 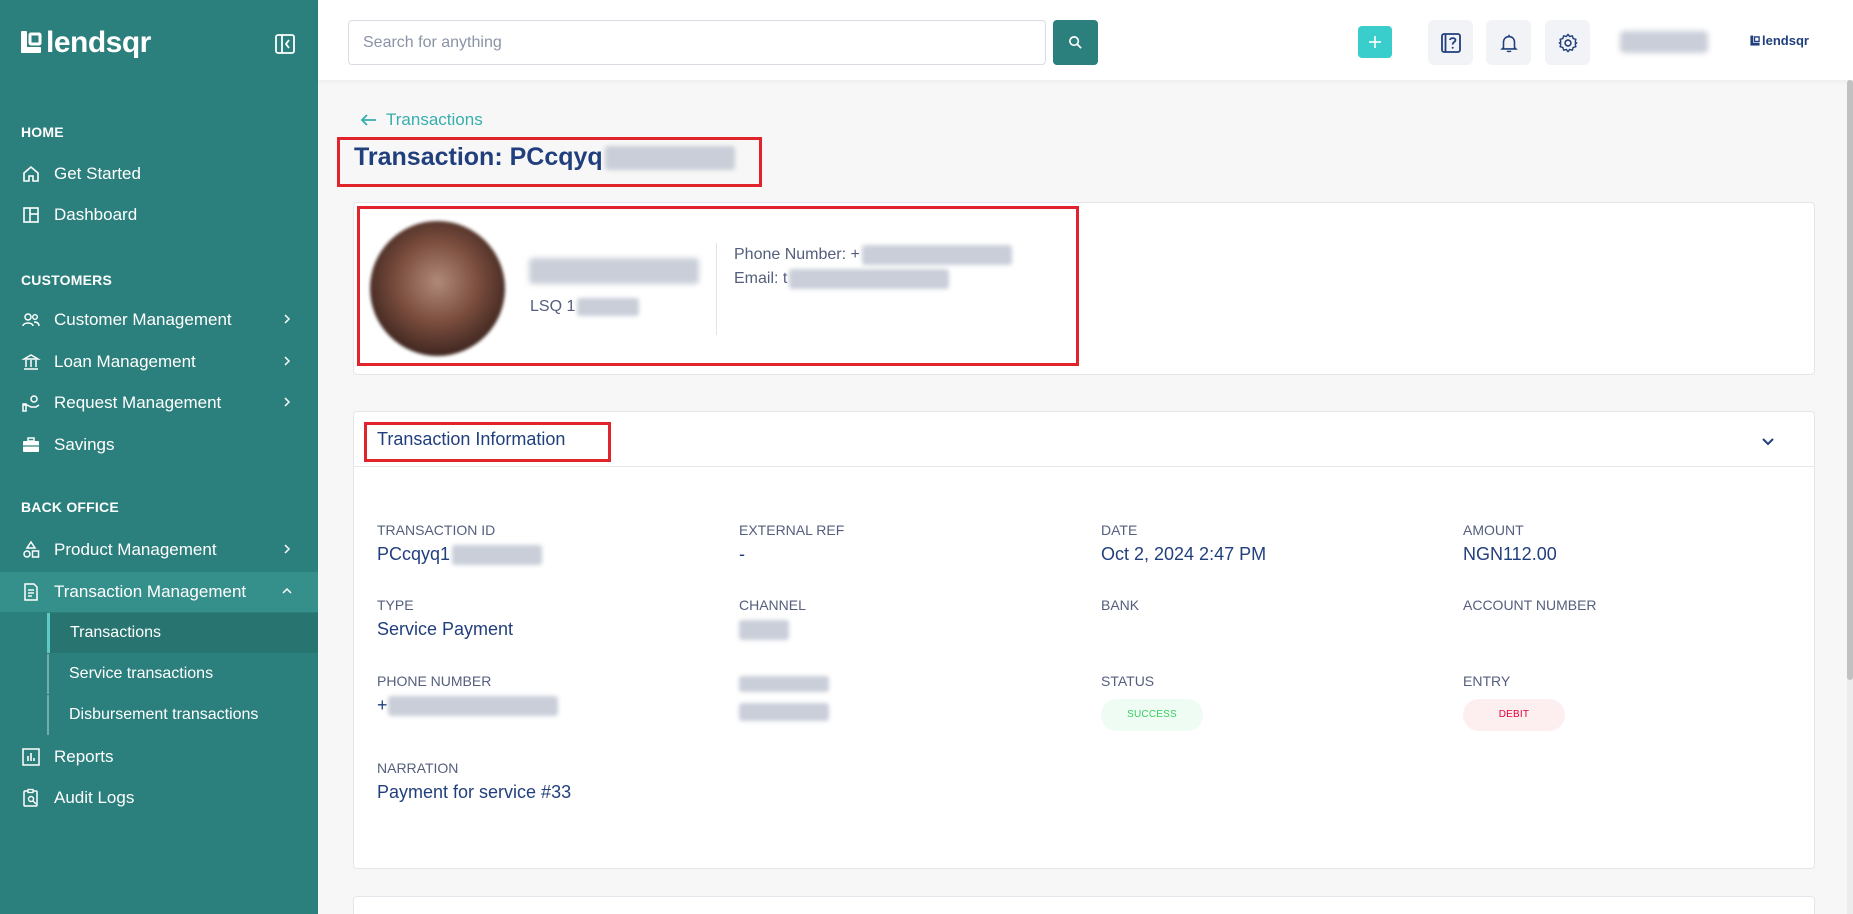 I want to click on redacted-label, so click(x=784, y=684).